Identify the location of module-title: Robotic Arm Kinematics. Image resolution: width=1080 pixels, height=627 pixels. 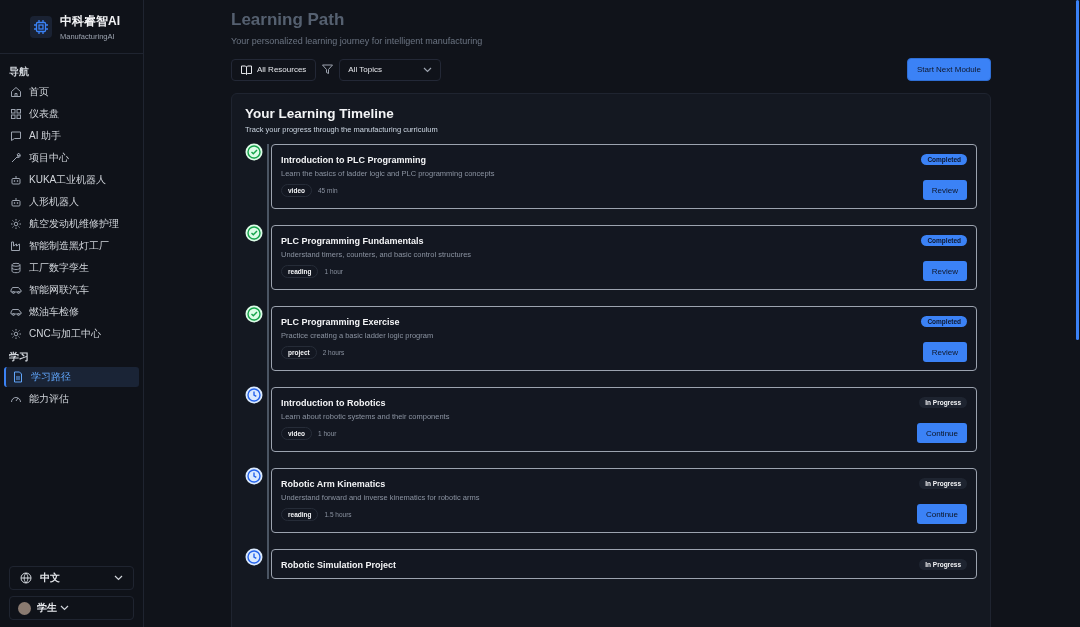
(333, 483).